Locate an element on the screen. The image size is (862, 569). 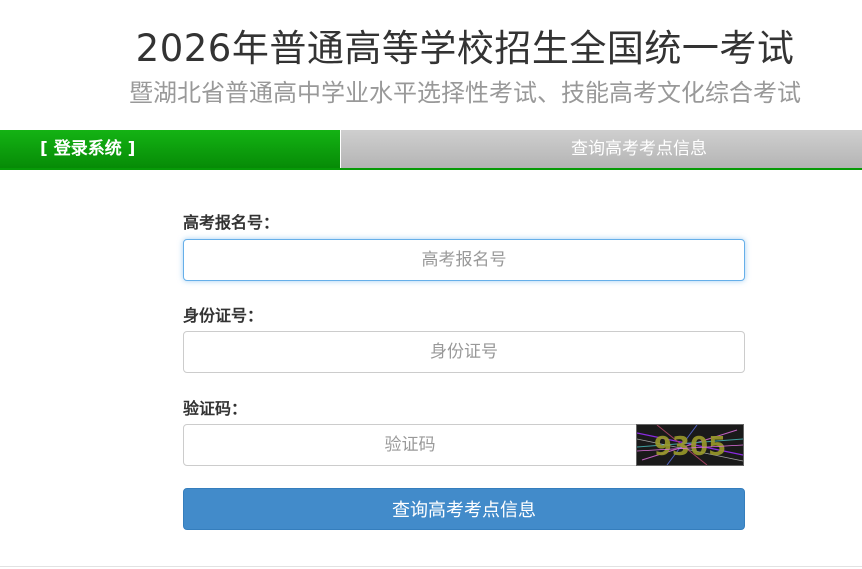
page-subtitle: 暨湖北省普通高中学业水平选择性考试、技能高考文化综合考试 is located at coordinates (465, 93).